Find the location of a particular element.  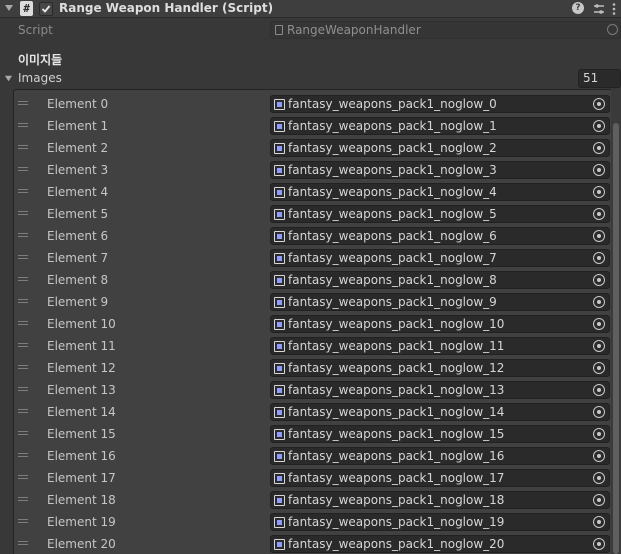

sprite-object-field: fantasy_weapons_pack1_noglow_7 is located at coordinates (440, 258).